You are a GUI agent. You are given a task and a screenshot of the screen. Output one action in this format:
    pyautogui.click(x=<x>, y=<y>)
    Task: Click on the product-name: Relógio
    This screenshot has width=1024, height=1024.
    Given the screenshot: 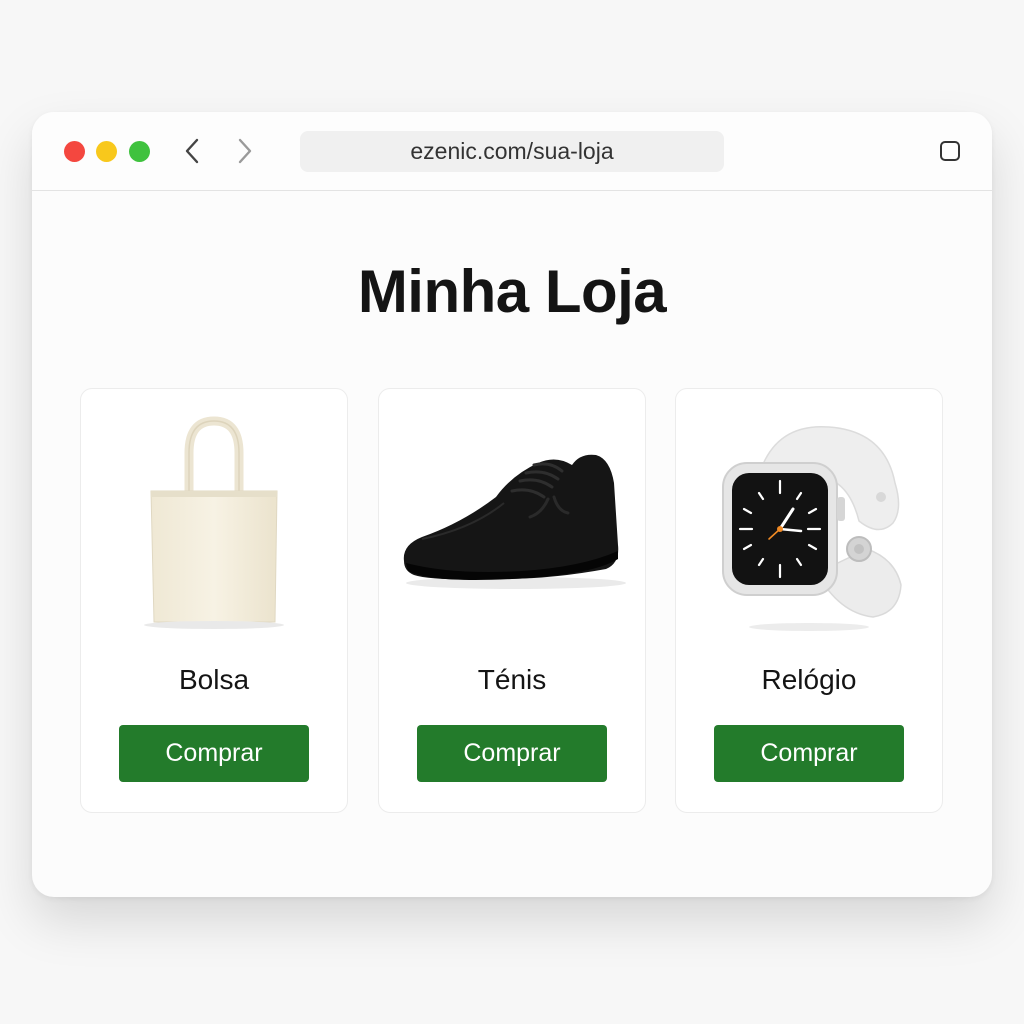 What is the action you would take?
    pyautogui.click(x=809, y=679)
    